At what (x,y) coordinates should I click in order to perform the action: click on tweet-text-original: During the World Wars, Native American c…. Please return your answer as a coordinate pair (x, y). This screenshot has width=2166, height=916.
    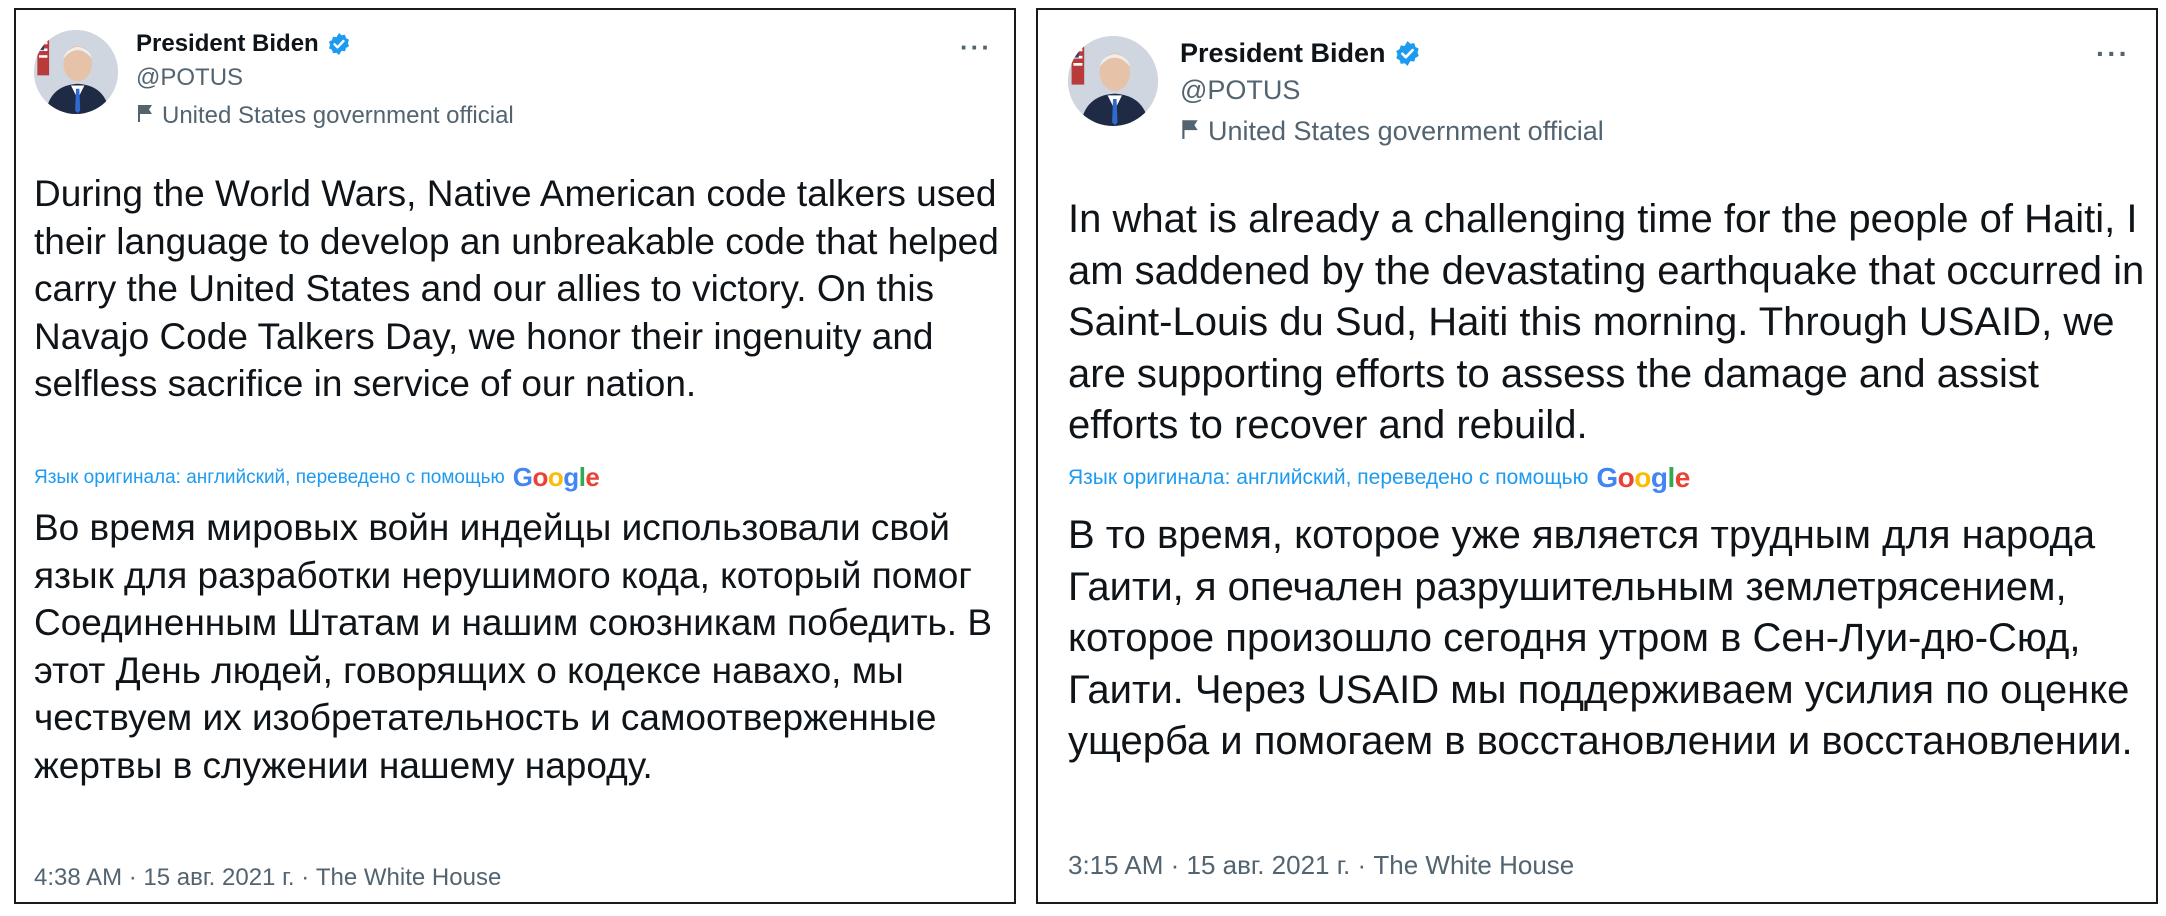
    Looking at the image, I should click on (516, 288).